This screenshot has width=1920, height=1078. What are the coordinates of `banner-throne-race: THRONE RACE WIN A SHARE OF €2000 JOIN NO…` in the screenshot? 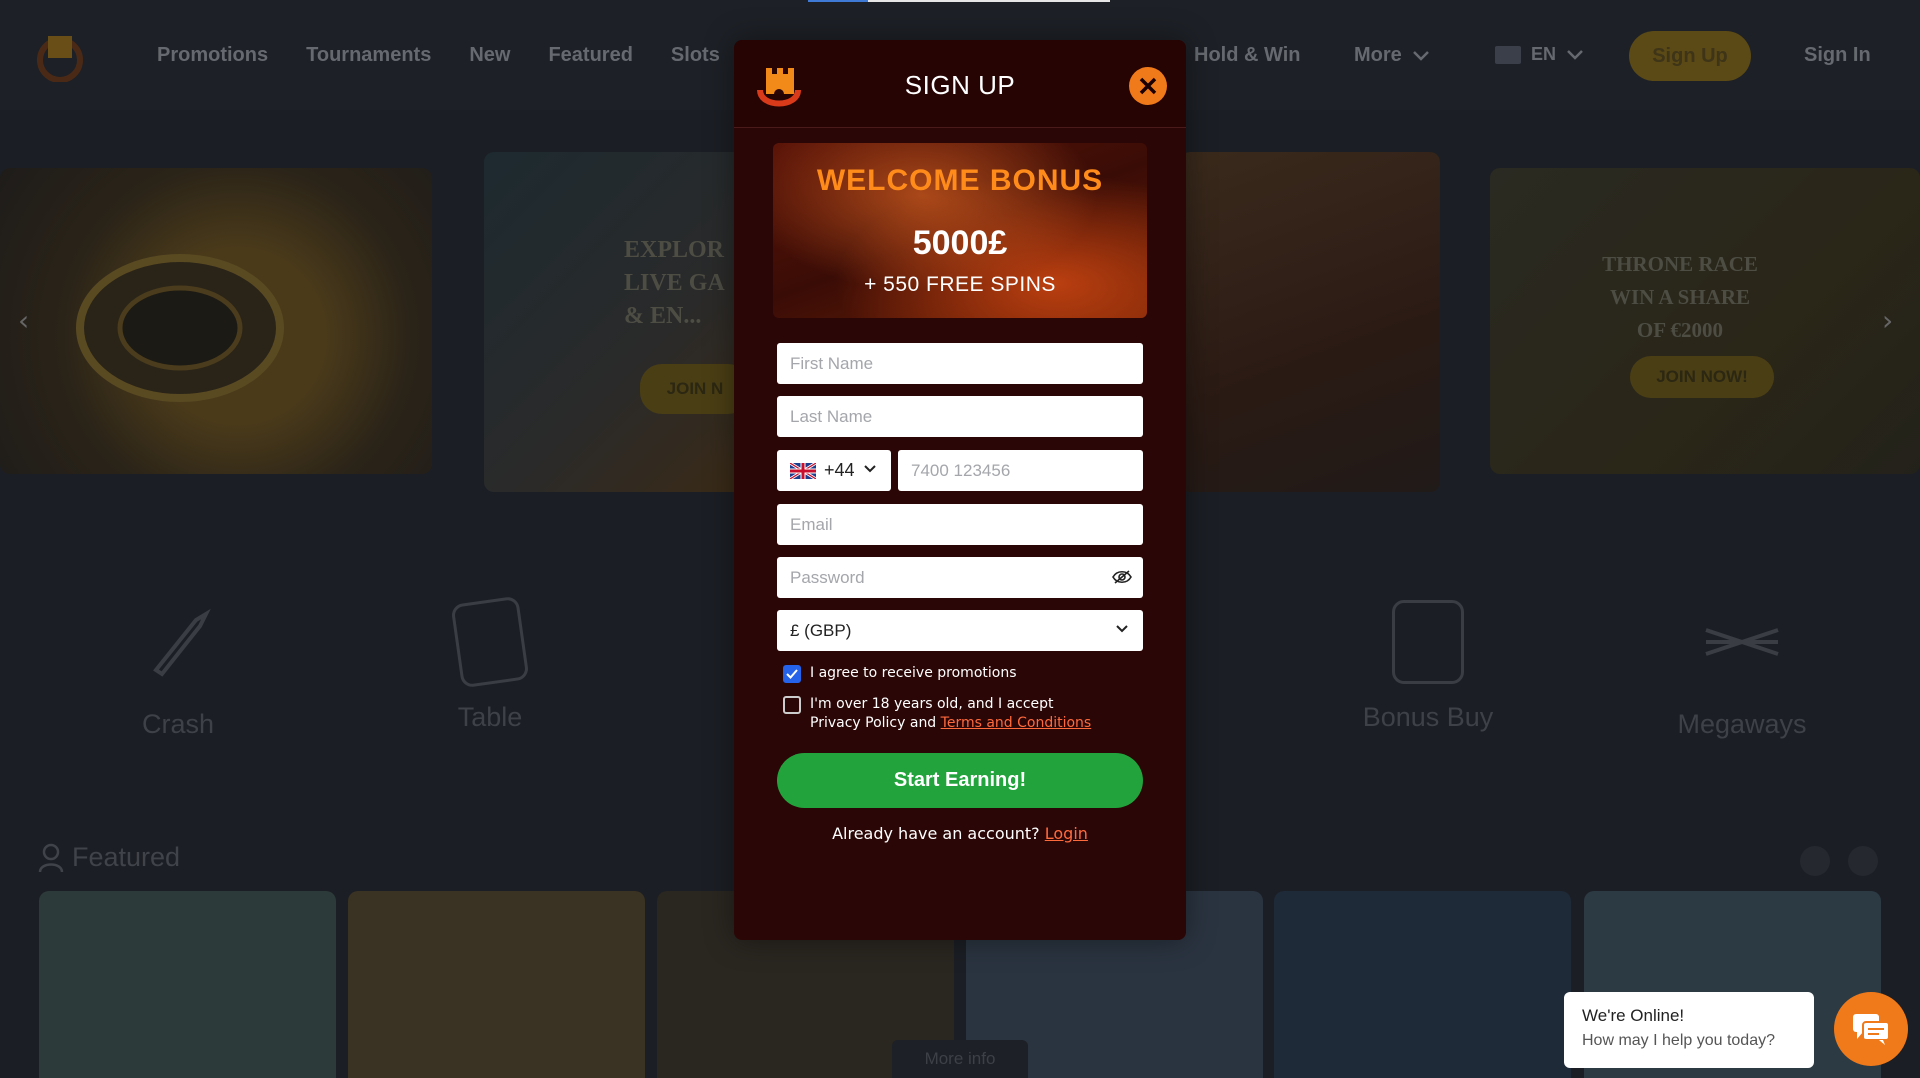 It's located at (1705, 321).